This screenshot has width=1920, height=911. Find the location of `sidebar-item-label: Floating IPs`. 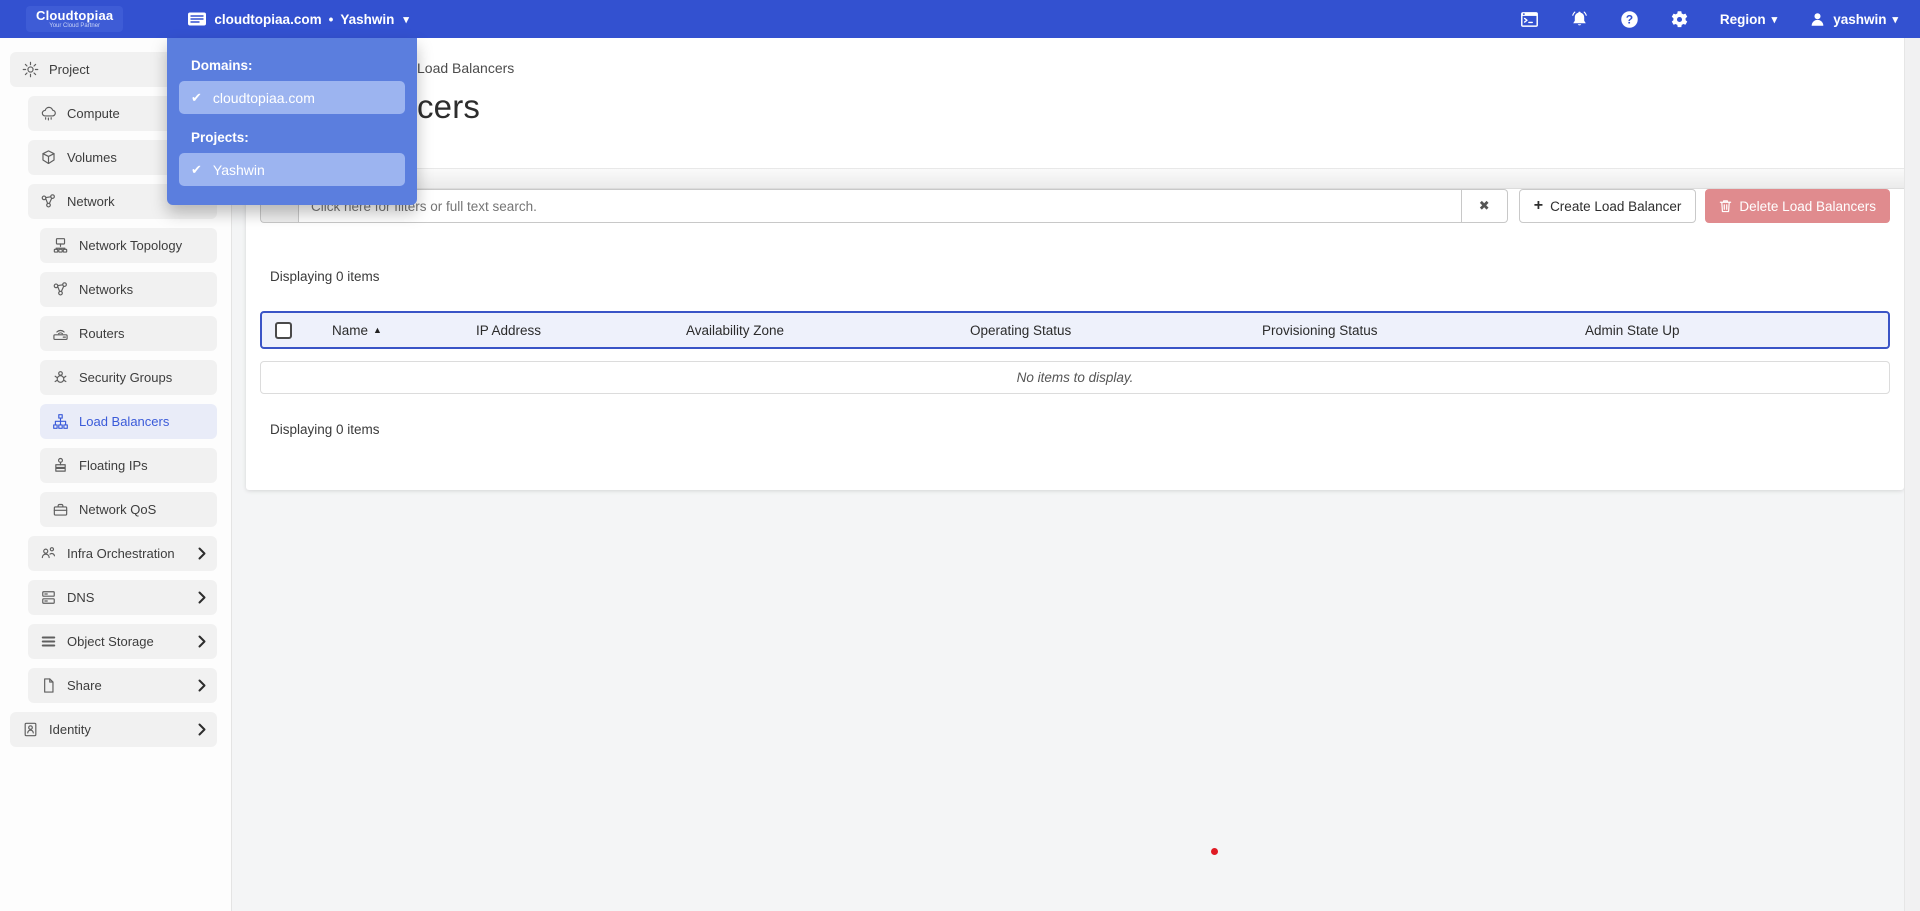

sidebar-item-label: Floating IPs is located at coordinates (113, 465).